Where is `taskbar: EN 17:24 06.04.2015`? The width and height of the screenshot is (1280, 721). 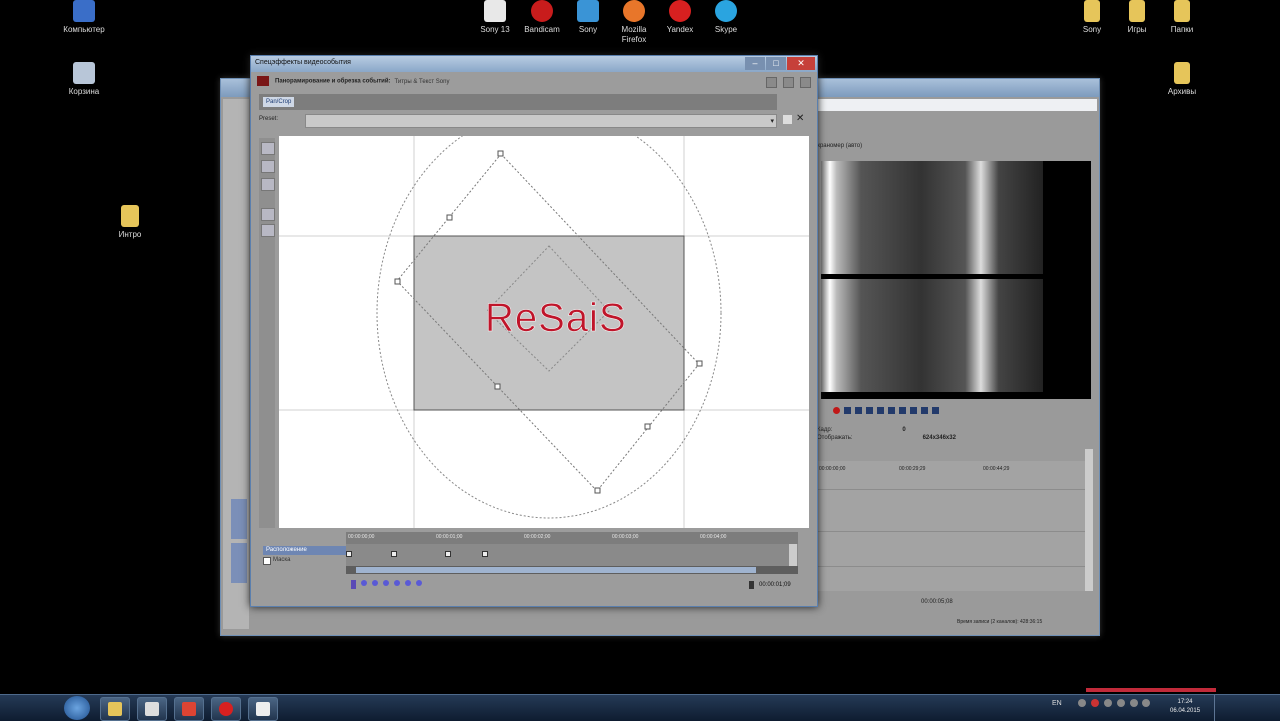
taskbar: EN 17:24 06.04.2015 is located at coordinates (640, 707).